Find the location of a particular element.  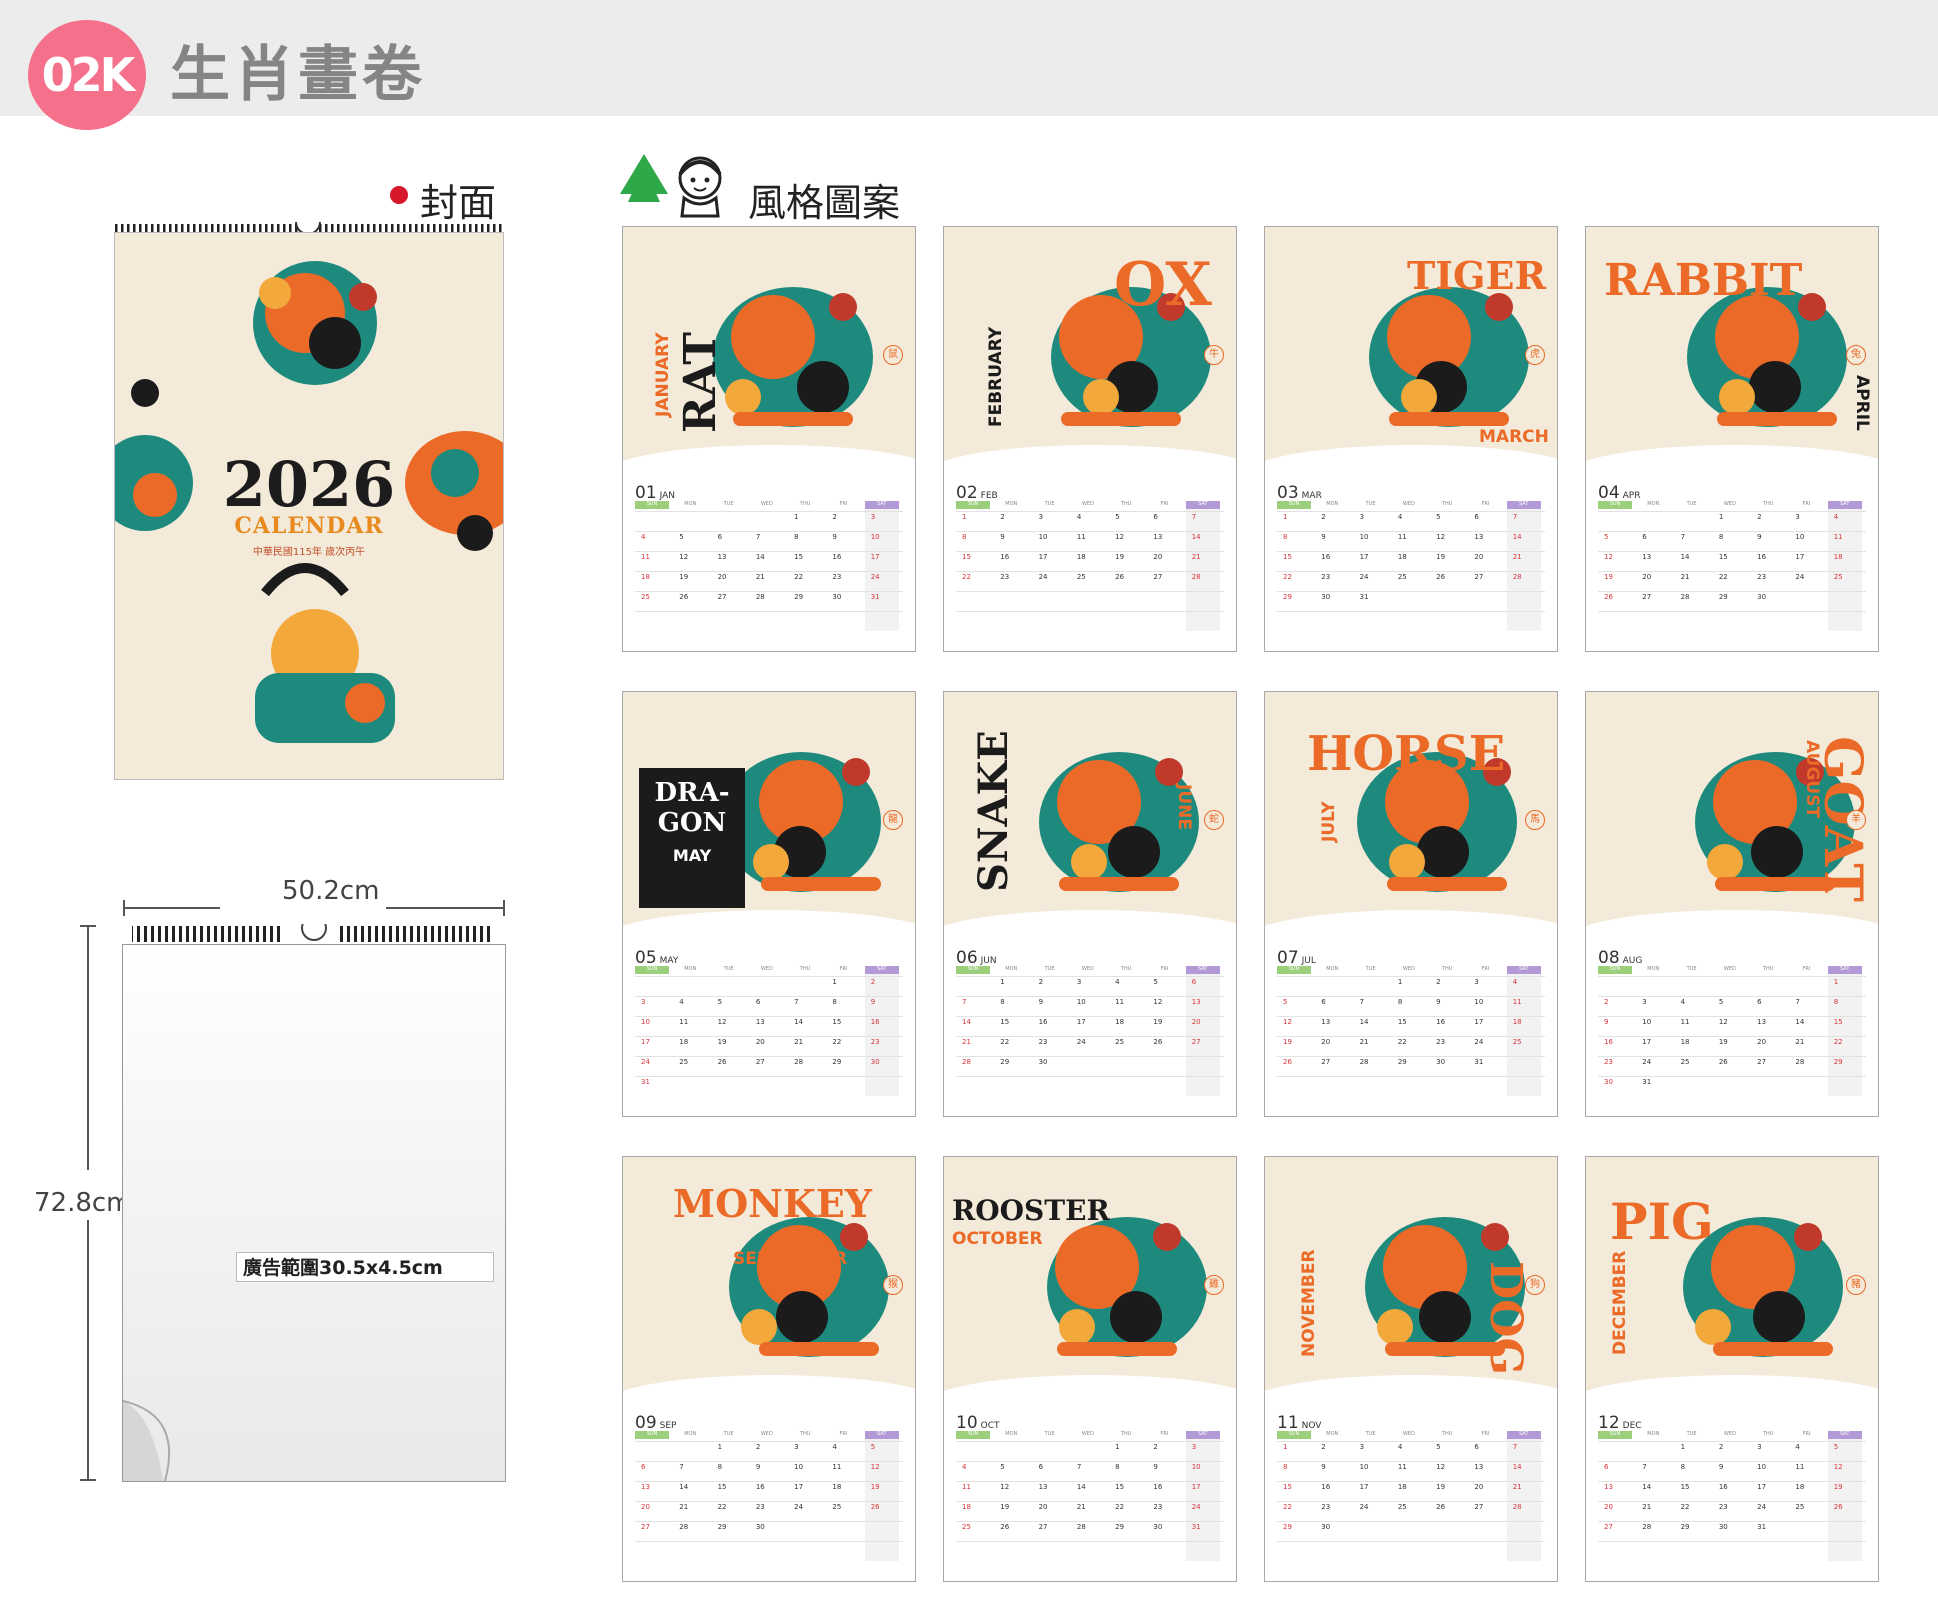

calendar-day: 21 is located at coordinates (1517, 557).